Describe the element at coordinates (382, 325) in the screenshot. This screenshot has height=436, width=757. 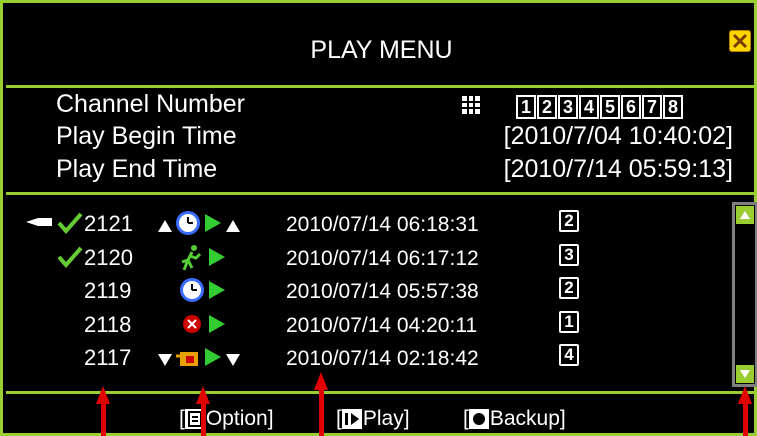
I see `record-timestamp: 2010/07/14 04:20:11` at that location.